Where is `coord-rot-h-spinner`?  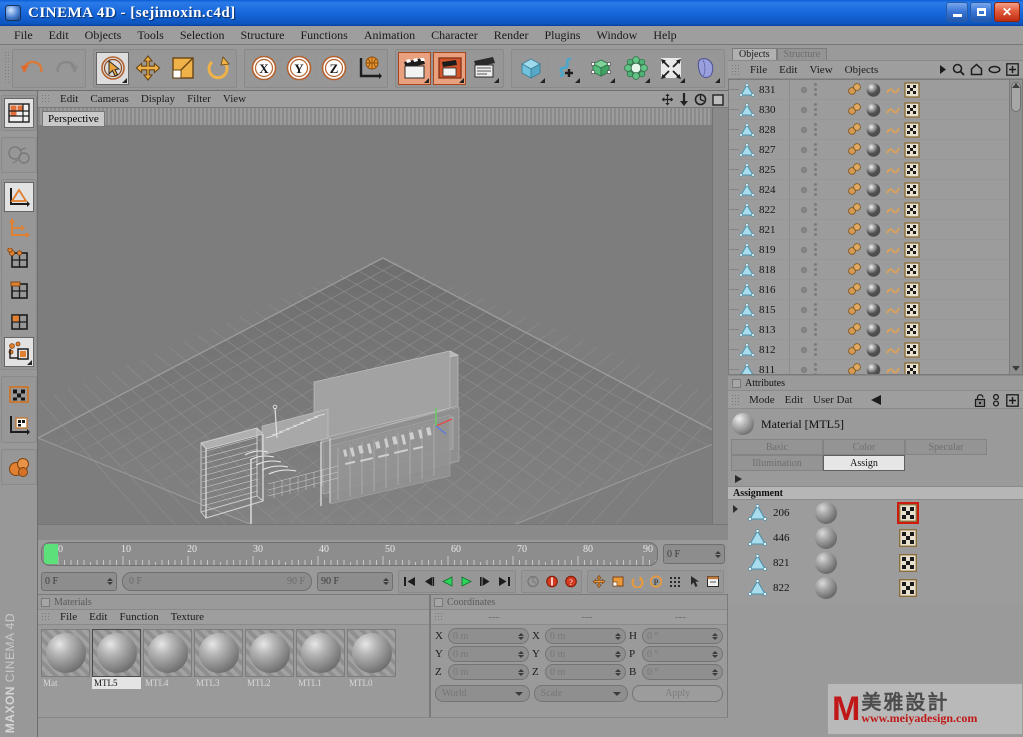 coord-rot-h-spinner is located at coordinates (715, 636).